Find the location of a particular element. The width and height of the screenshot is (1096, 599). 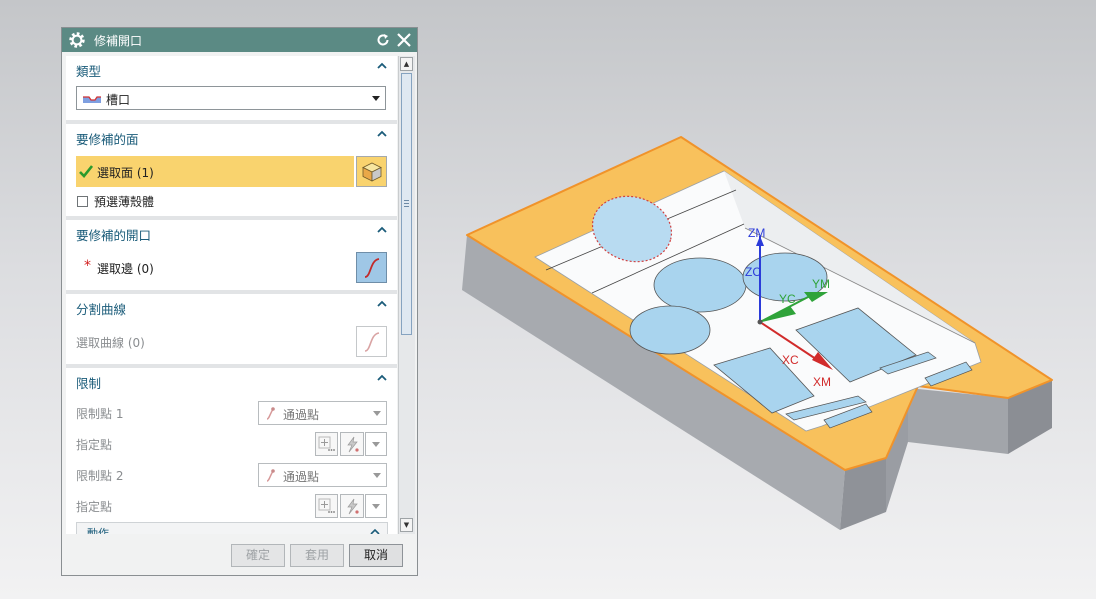

required-mark: * is located at coordinates (87, 266).